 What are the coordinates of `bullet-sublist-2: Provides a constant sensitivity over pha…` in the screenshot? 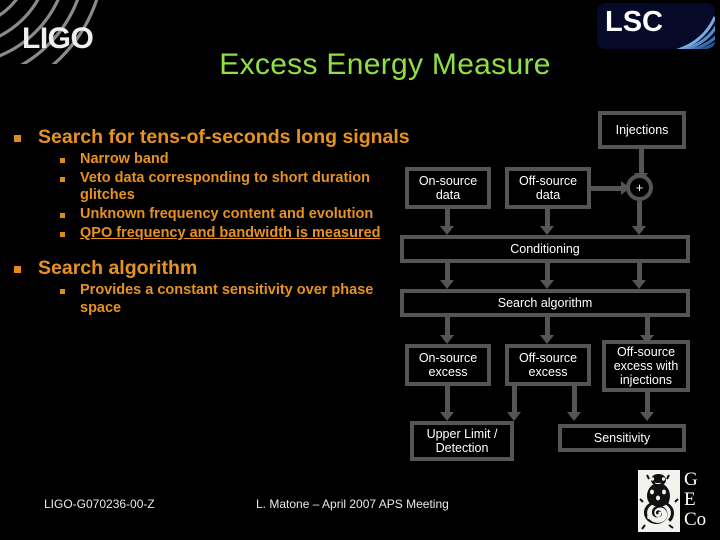 It's located at (237, 299).